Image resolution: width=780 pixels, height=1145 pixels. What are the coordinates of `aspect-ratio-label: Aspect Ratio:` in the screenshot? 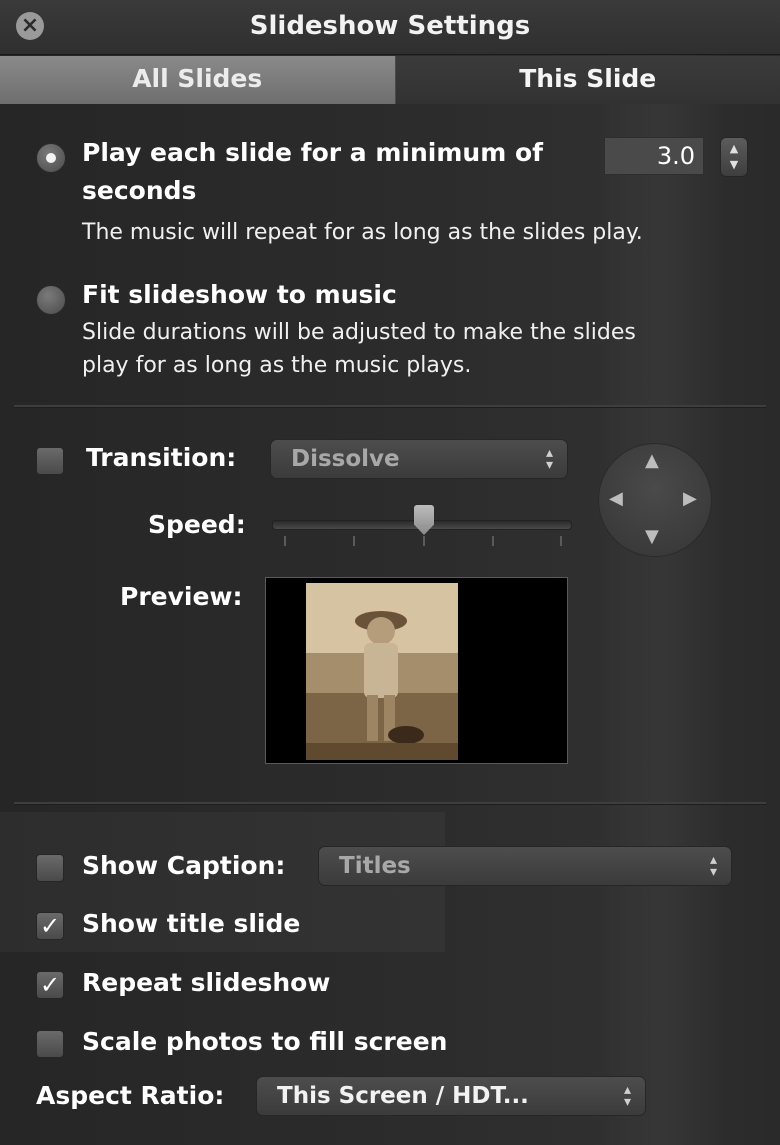 It's located at (130, 1095).